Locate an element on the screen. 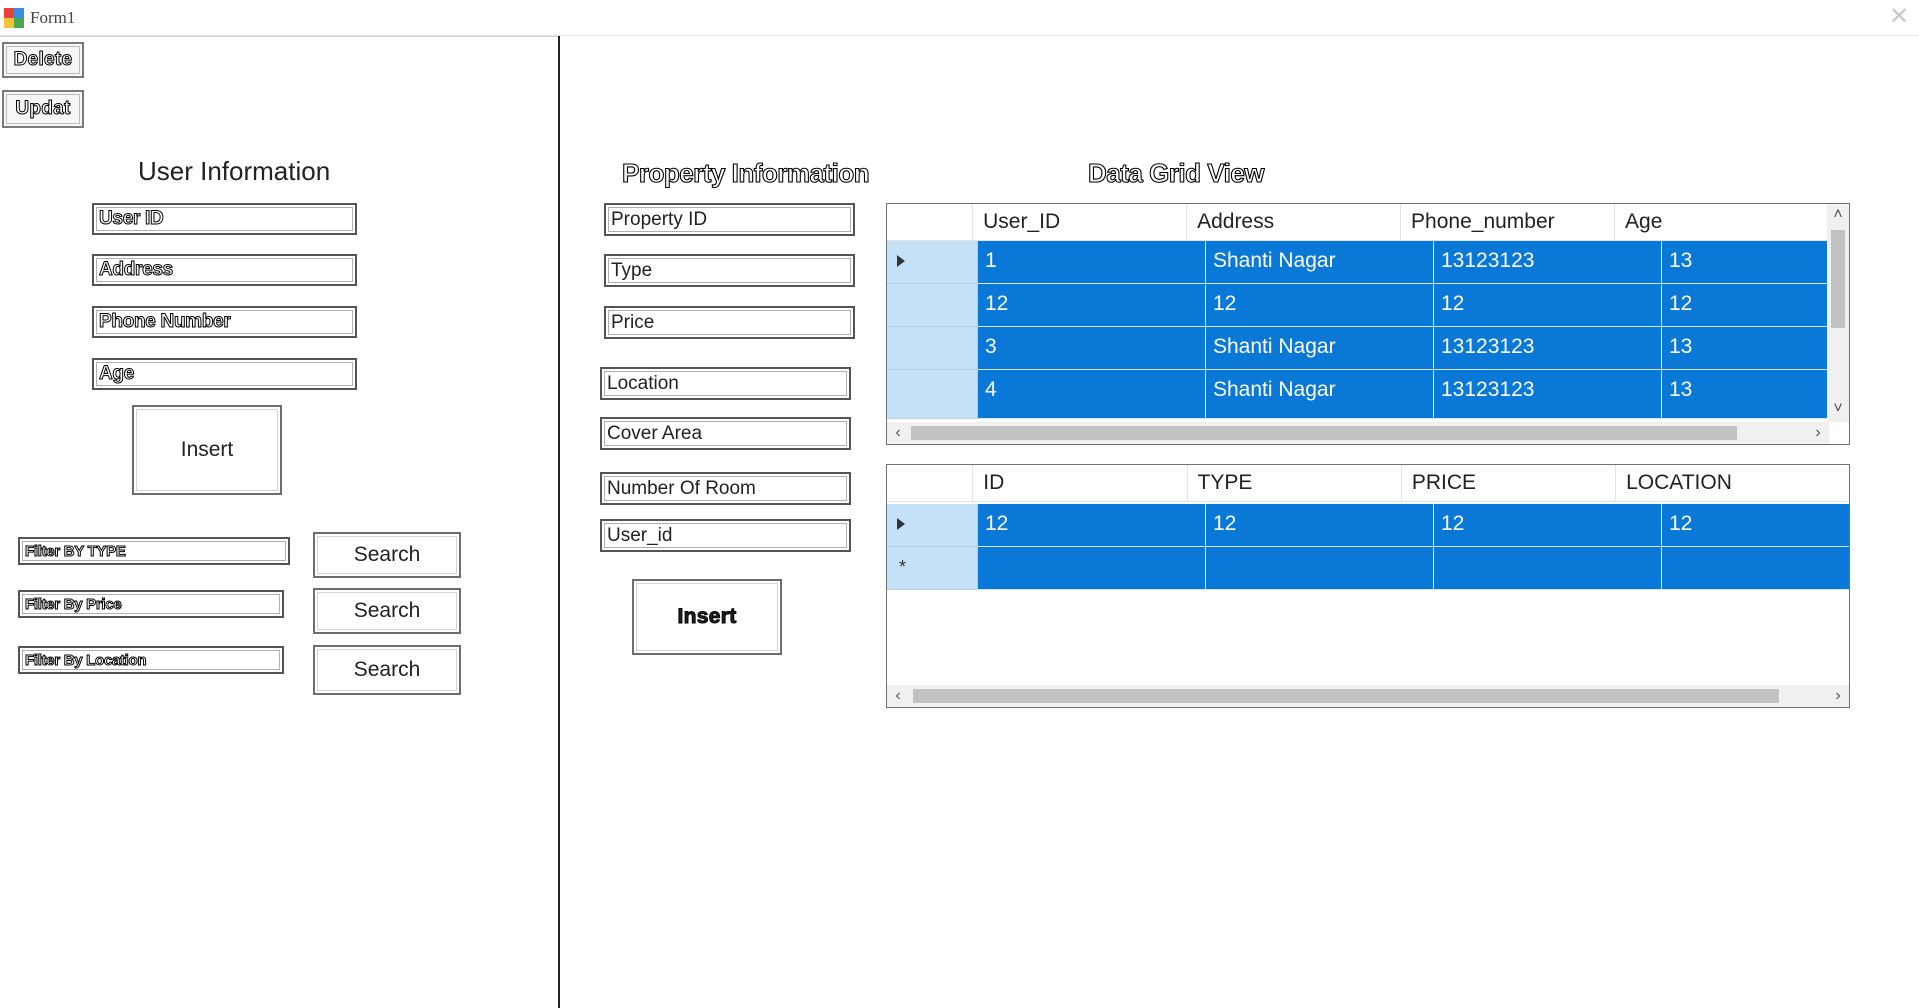 The width and height of the screenshot is (1919, 1008). table-cell: 4 is located at coordinates (1092, 394).